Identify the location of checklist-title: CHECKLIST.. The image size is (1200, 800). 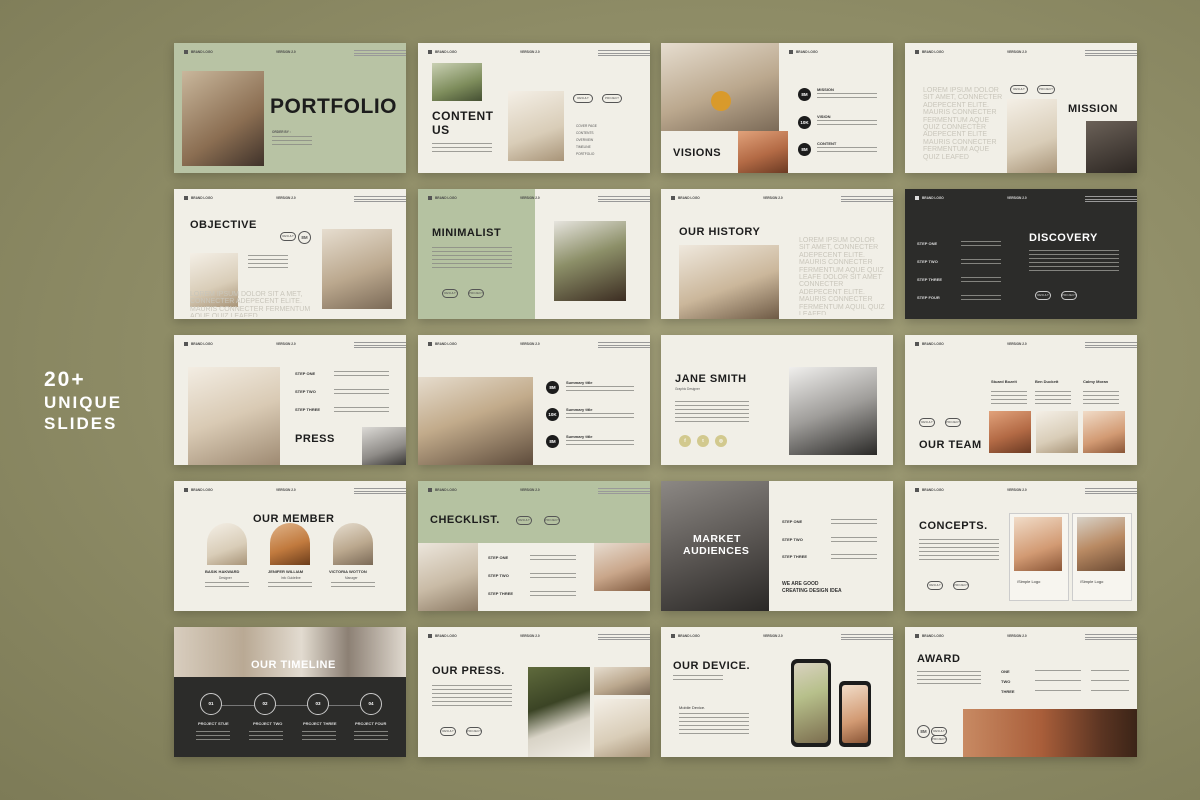
(465, 520).